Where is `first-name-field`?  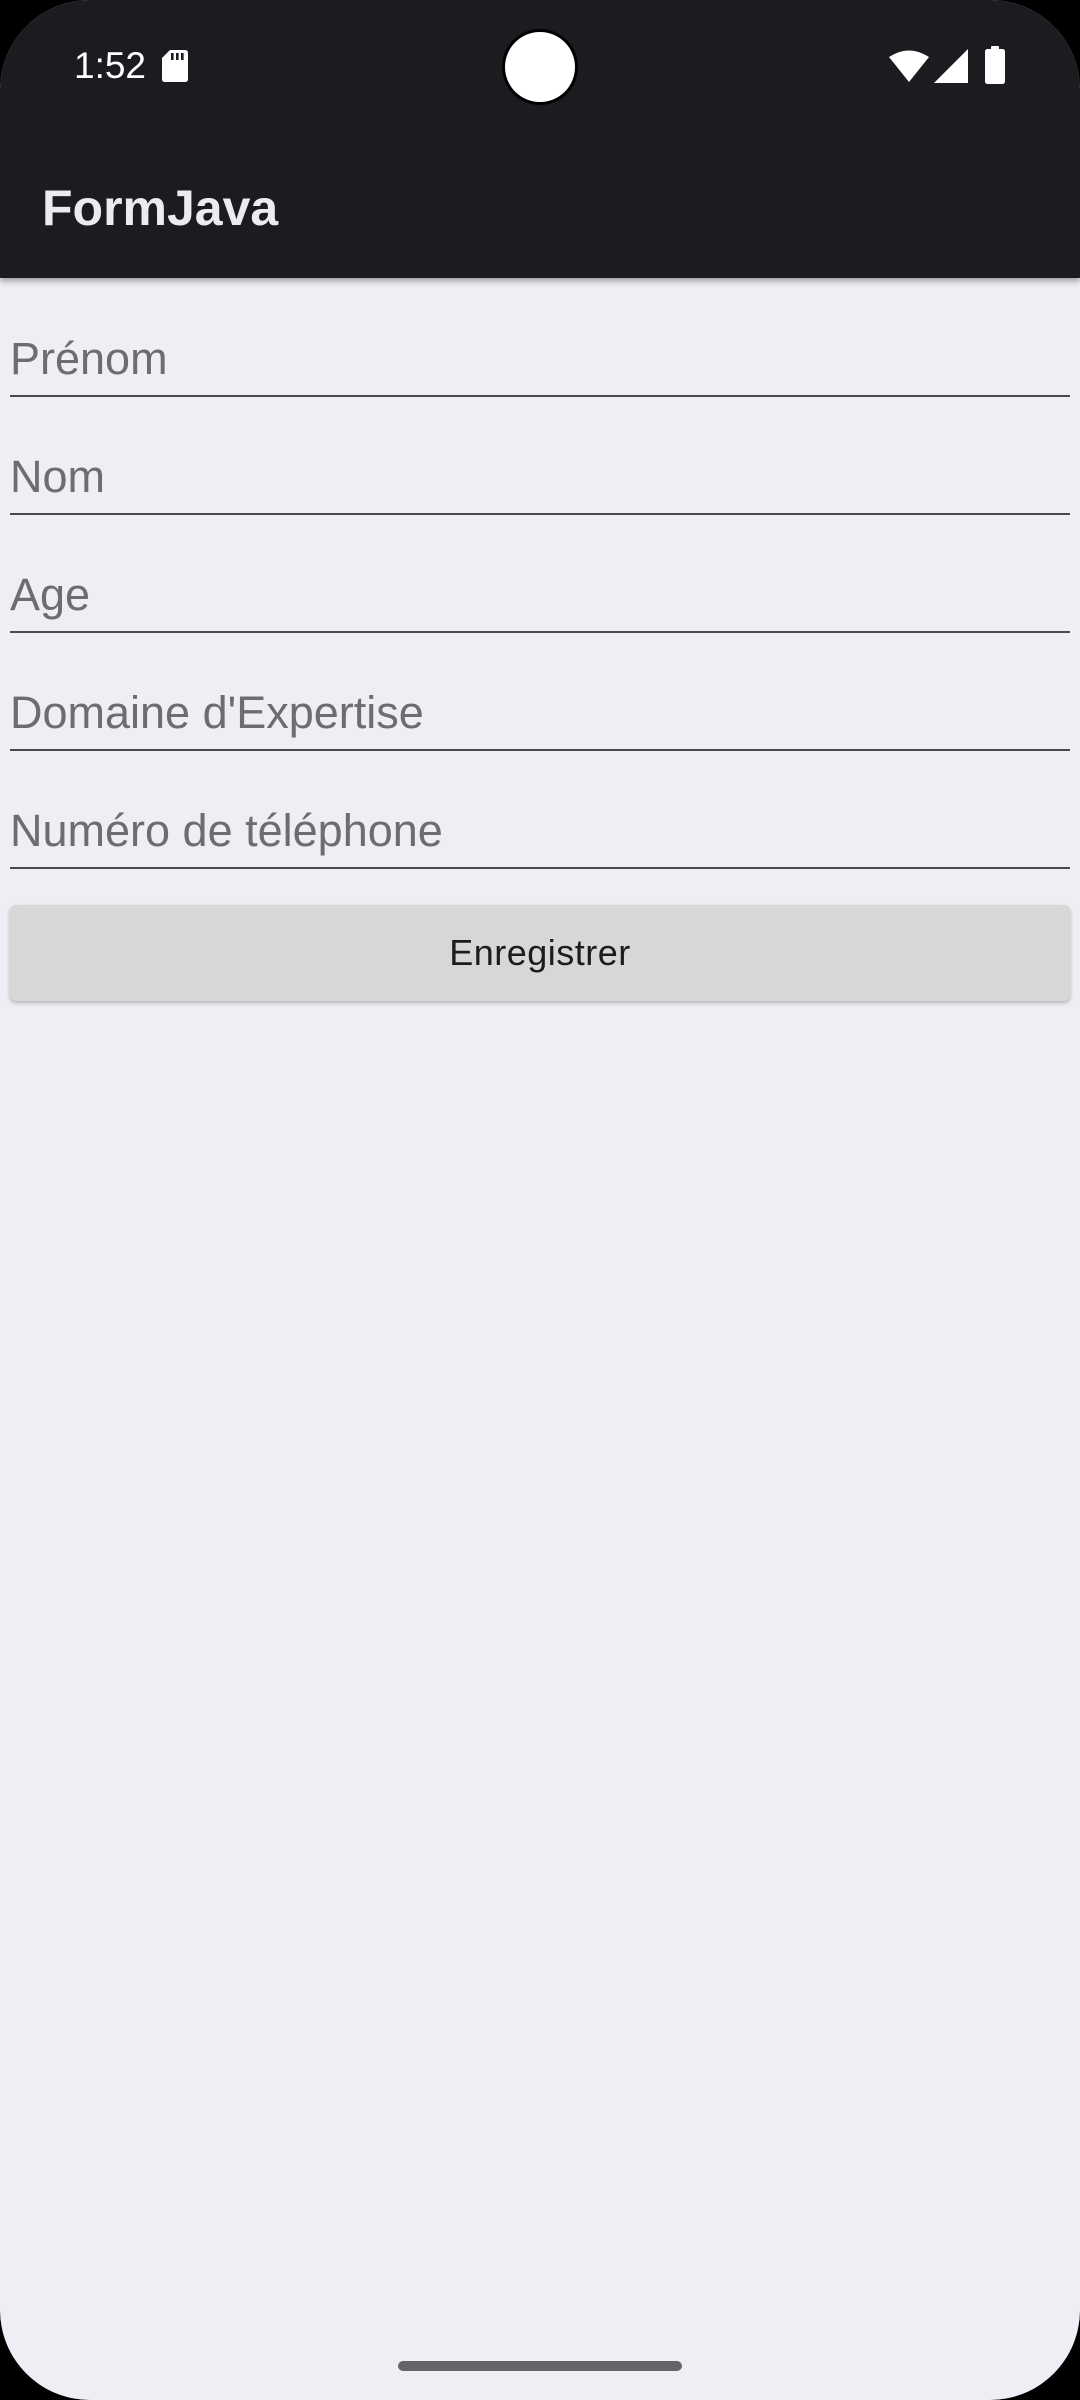 first-name-field is located at coordinates (540, 356).